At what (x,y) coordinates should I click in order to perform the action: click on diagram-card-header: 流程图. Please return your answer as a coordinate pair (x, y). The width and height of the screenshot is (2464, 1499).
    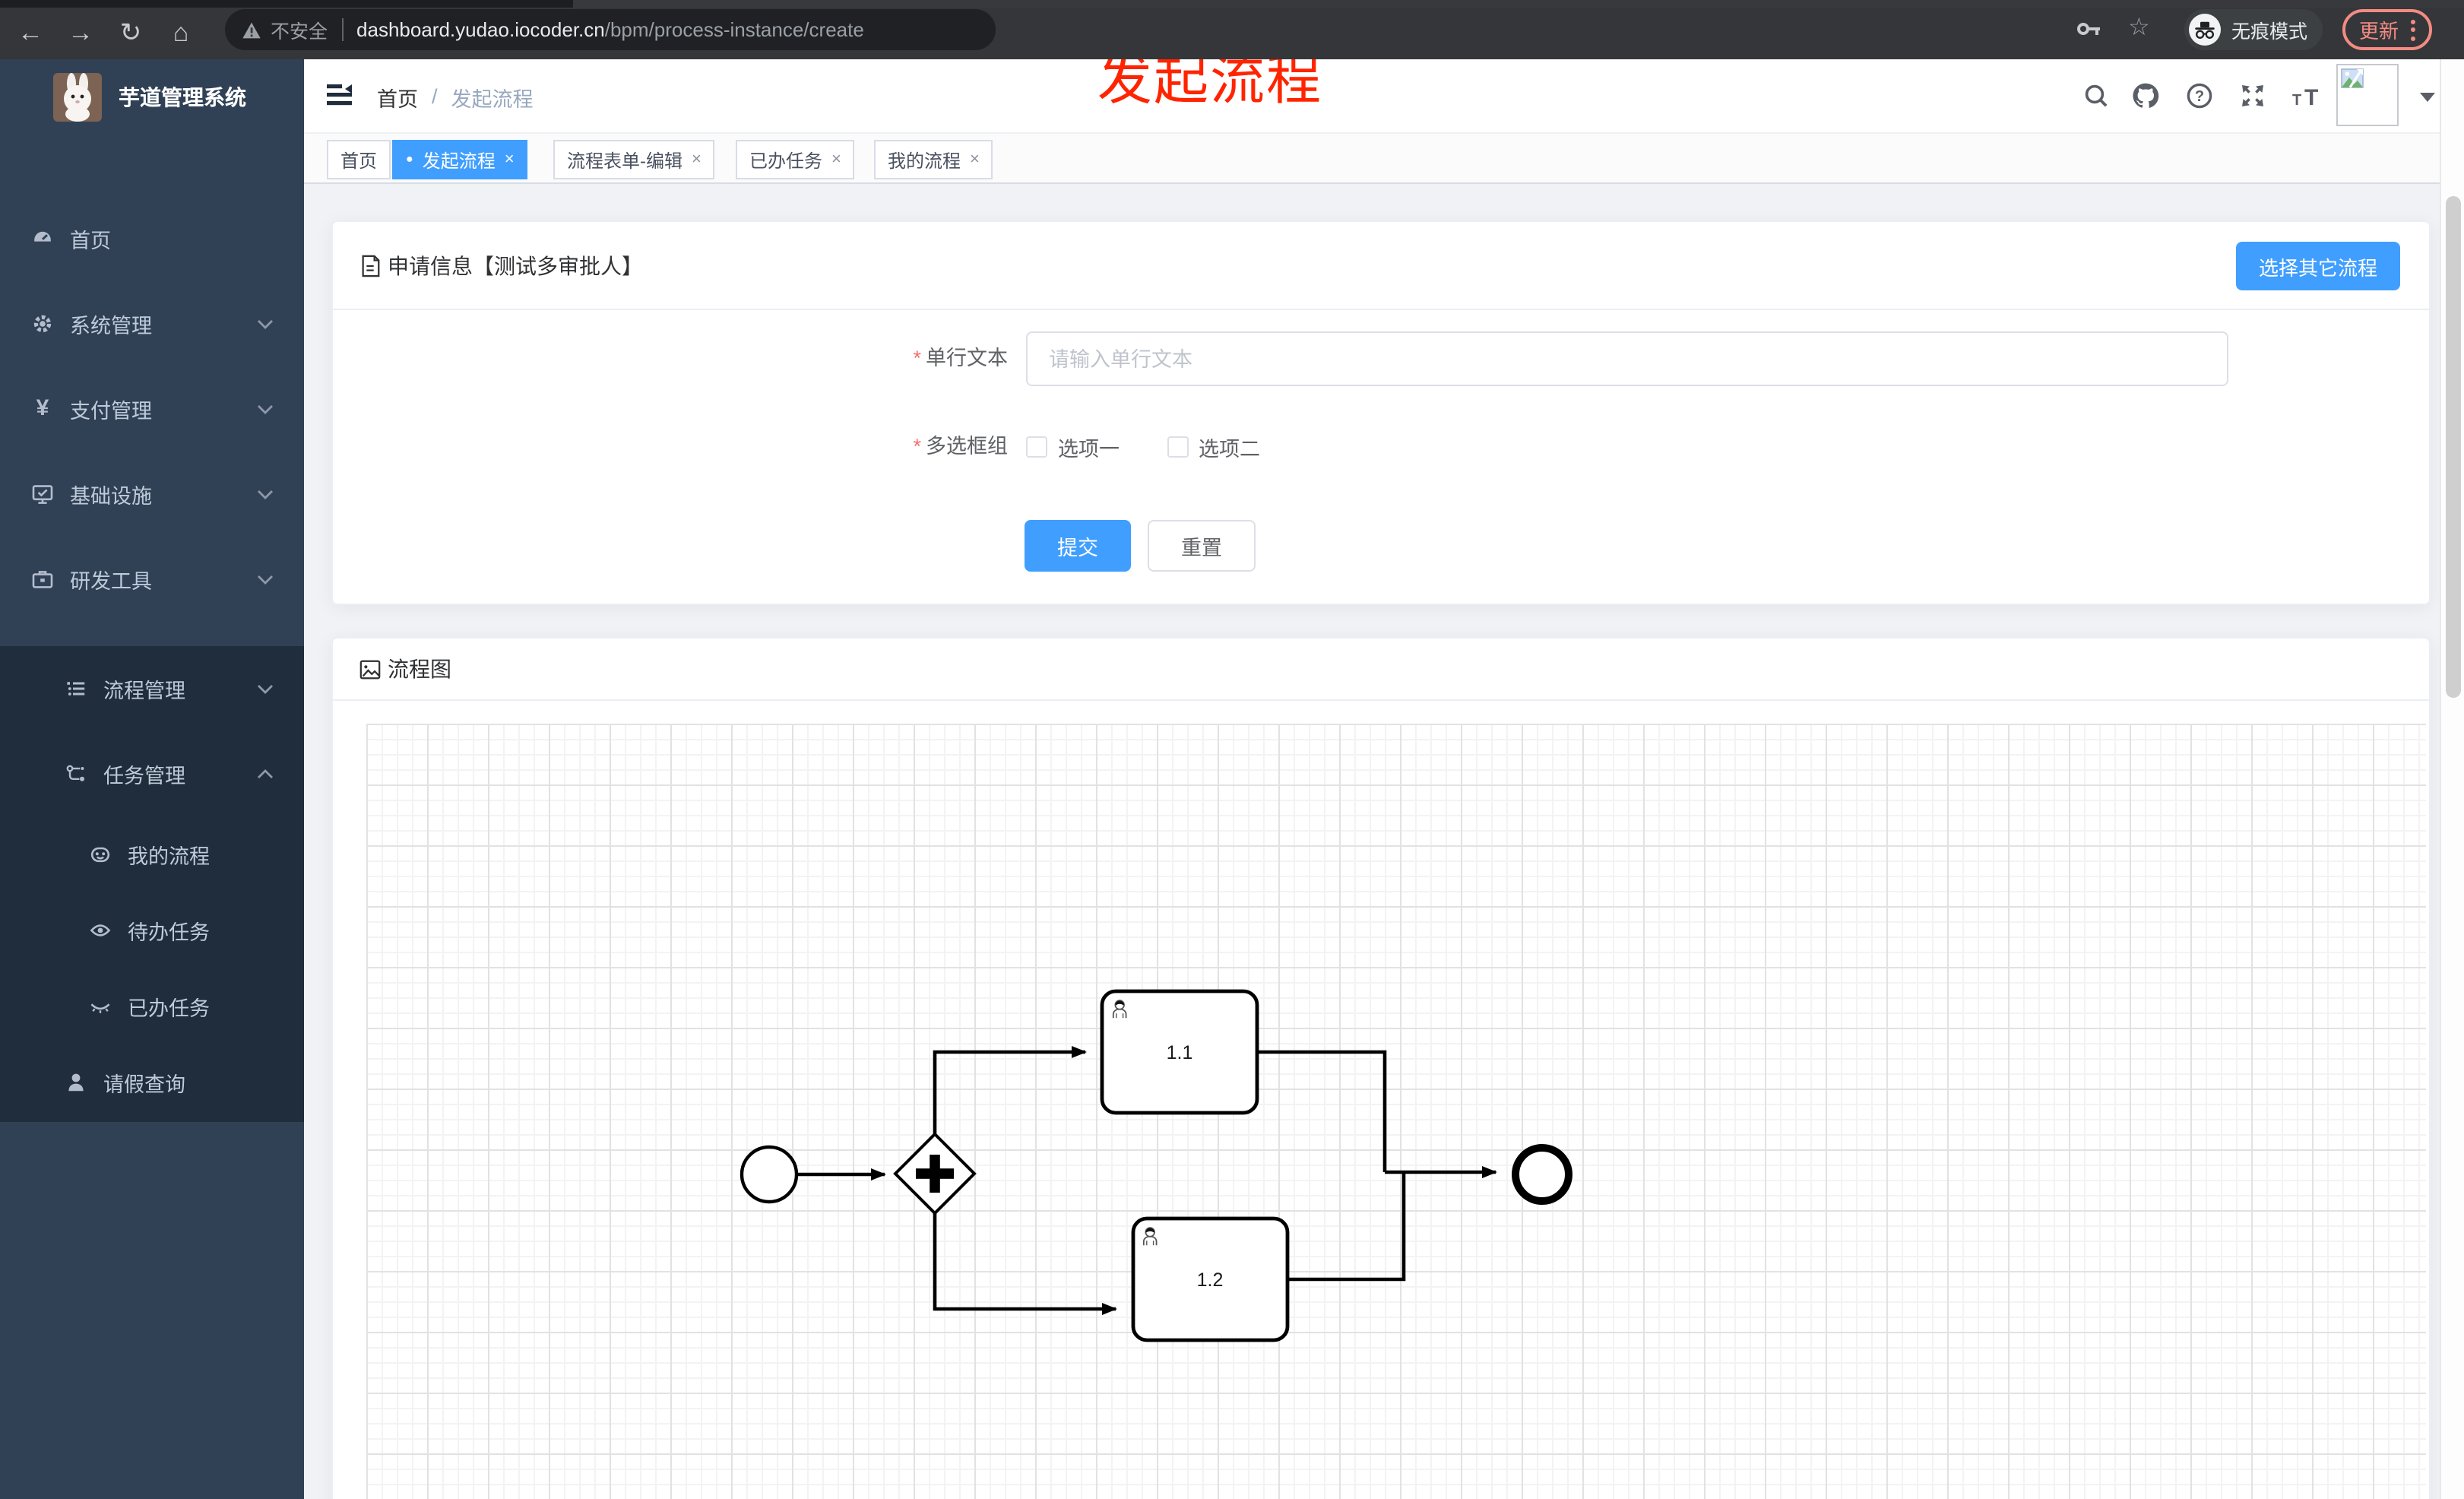
    Looking at the image, I should click on (1381, 670).